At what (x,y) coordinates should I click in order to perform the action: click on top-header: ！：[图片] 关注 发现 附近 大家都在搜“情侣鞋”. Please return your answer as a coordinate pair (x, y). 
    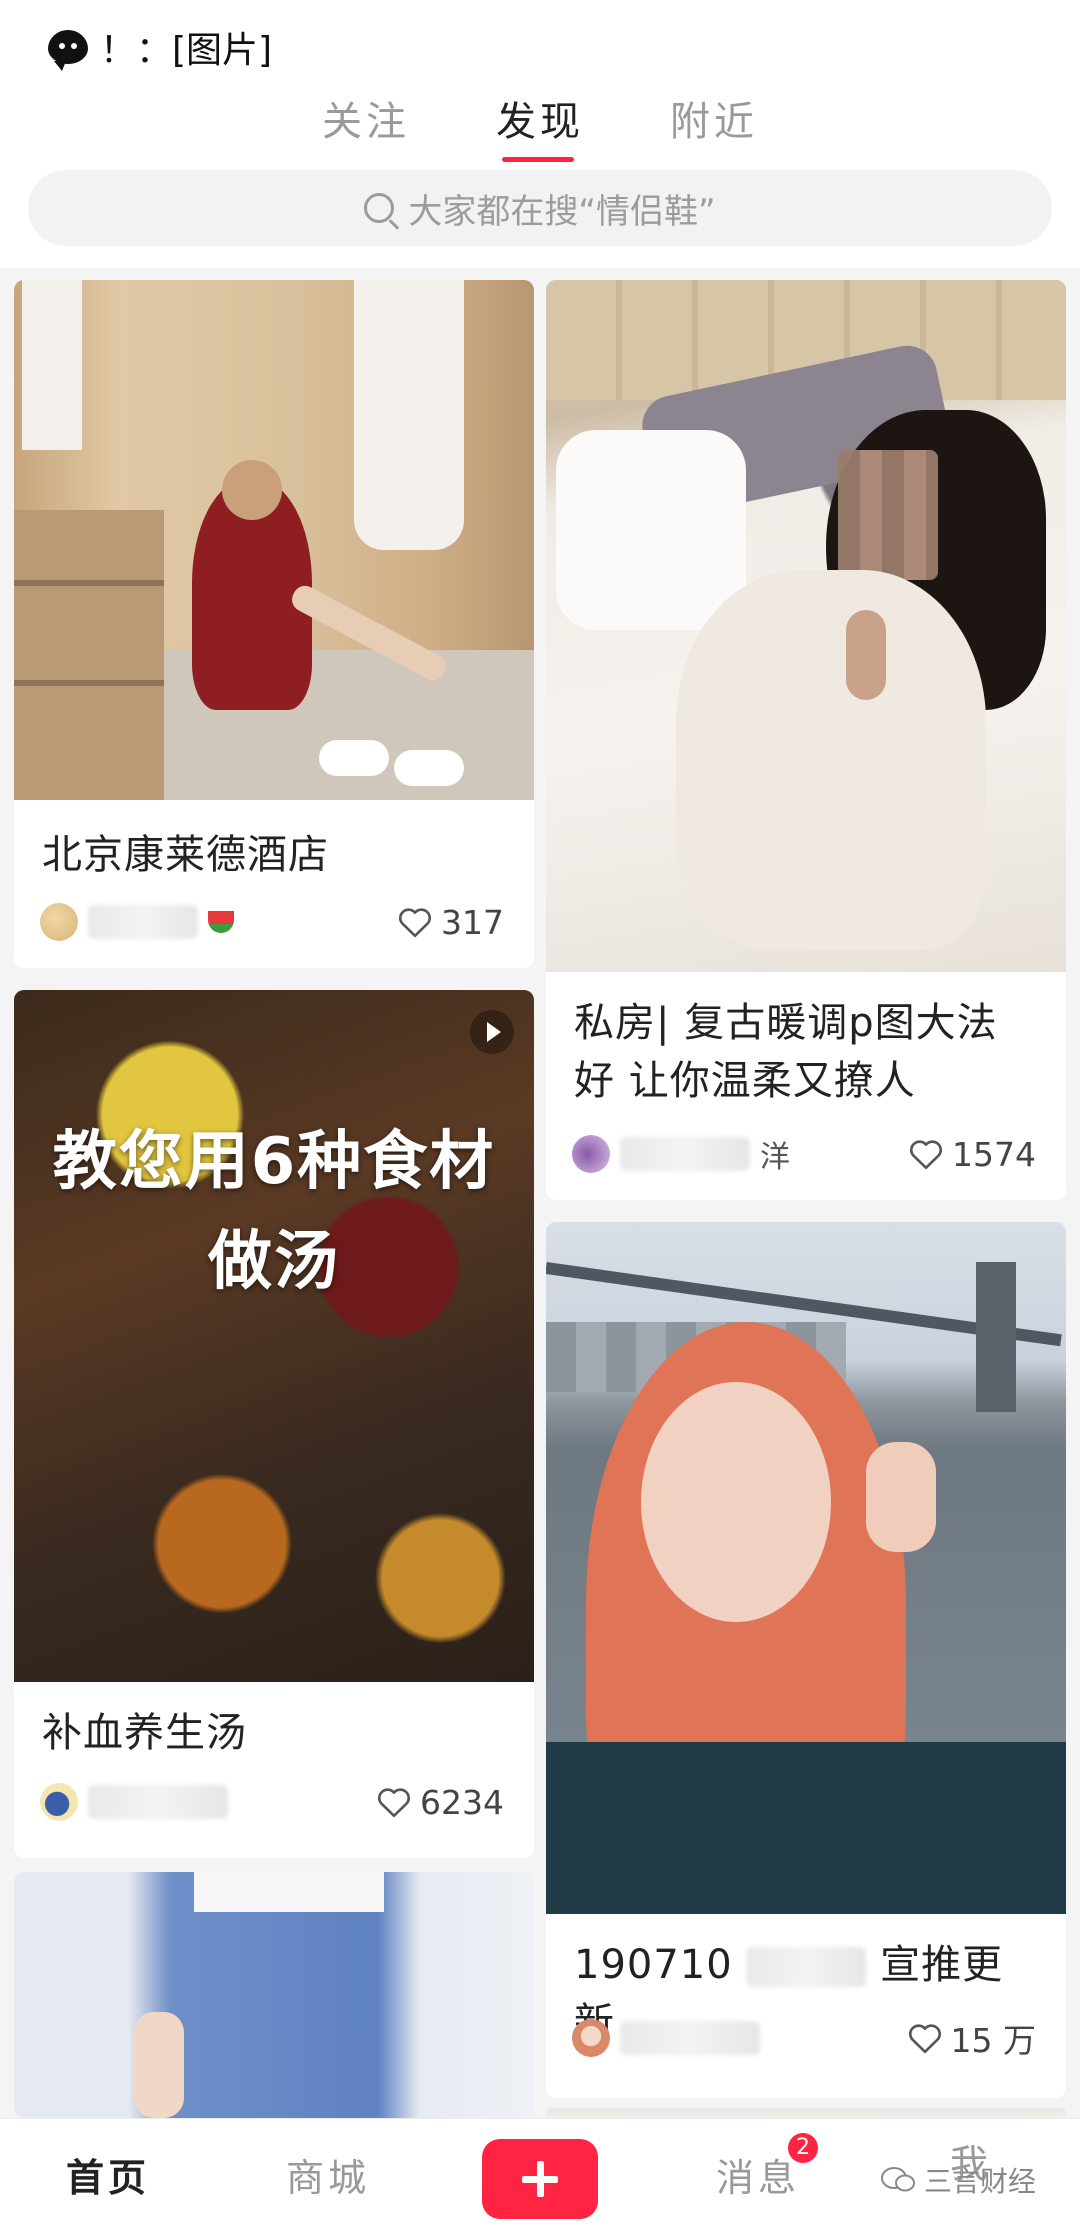
    Looking at the image, I should click on (540, 134).